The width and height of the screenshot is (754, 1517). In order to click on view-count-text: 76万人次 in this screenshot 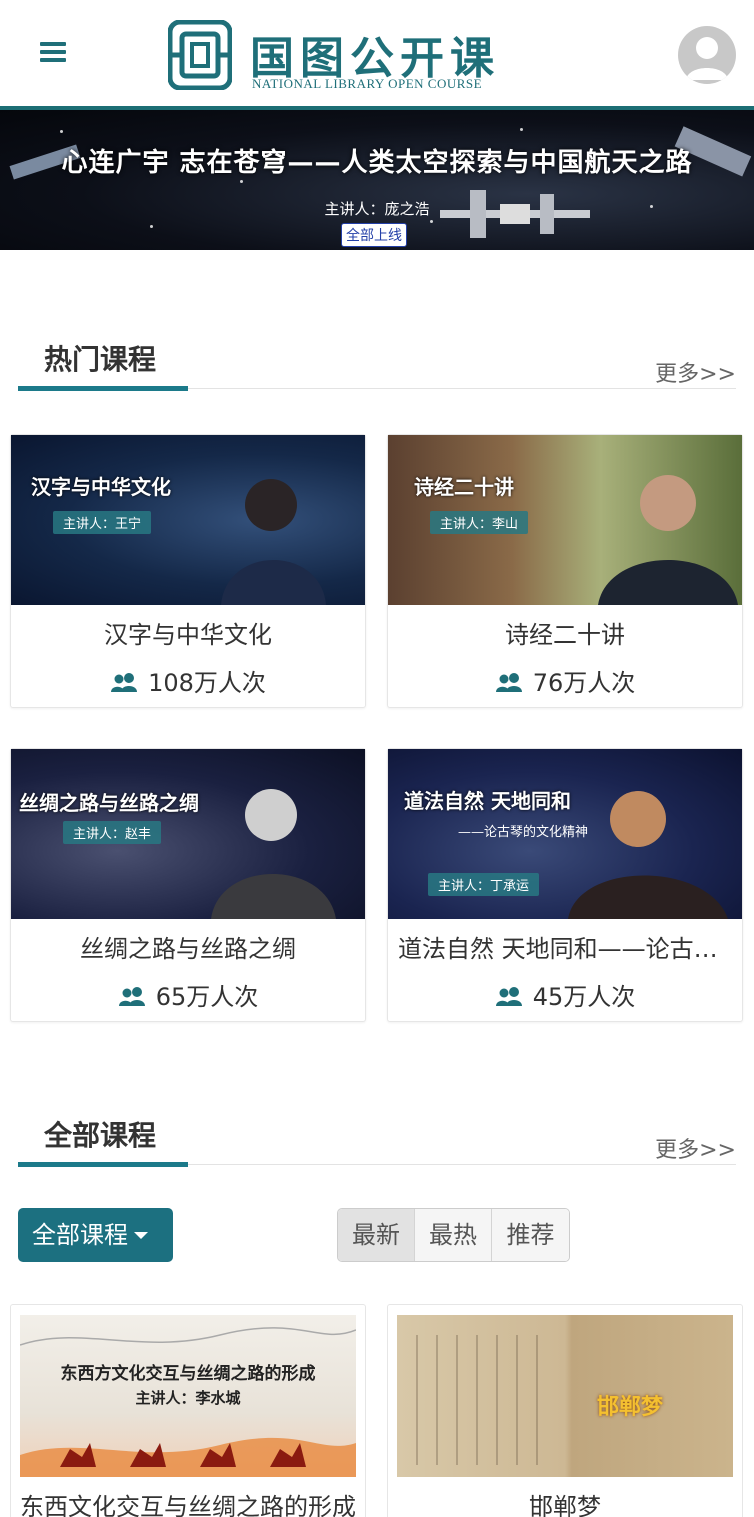, I will do `click(584, 683)`.